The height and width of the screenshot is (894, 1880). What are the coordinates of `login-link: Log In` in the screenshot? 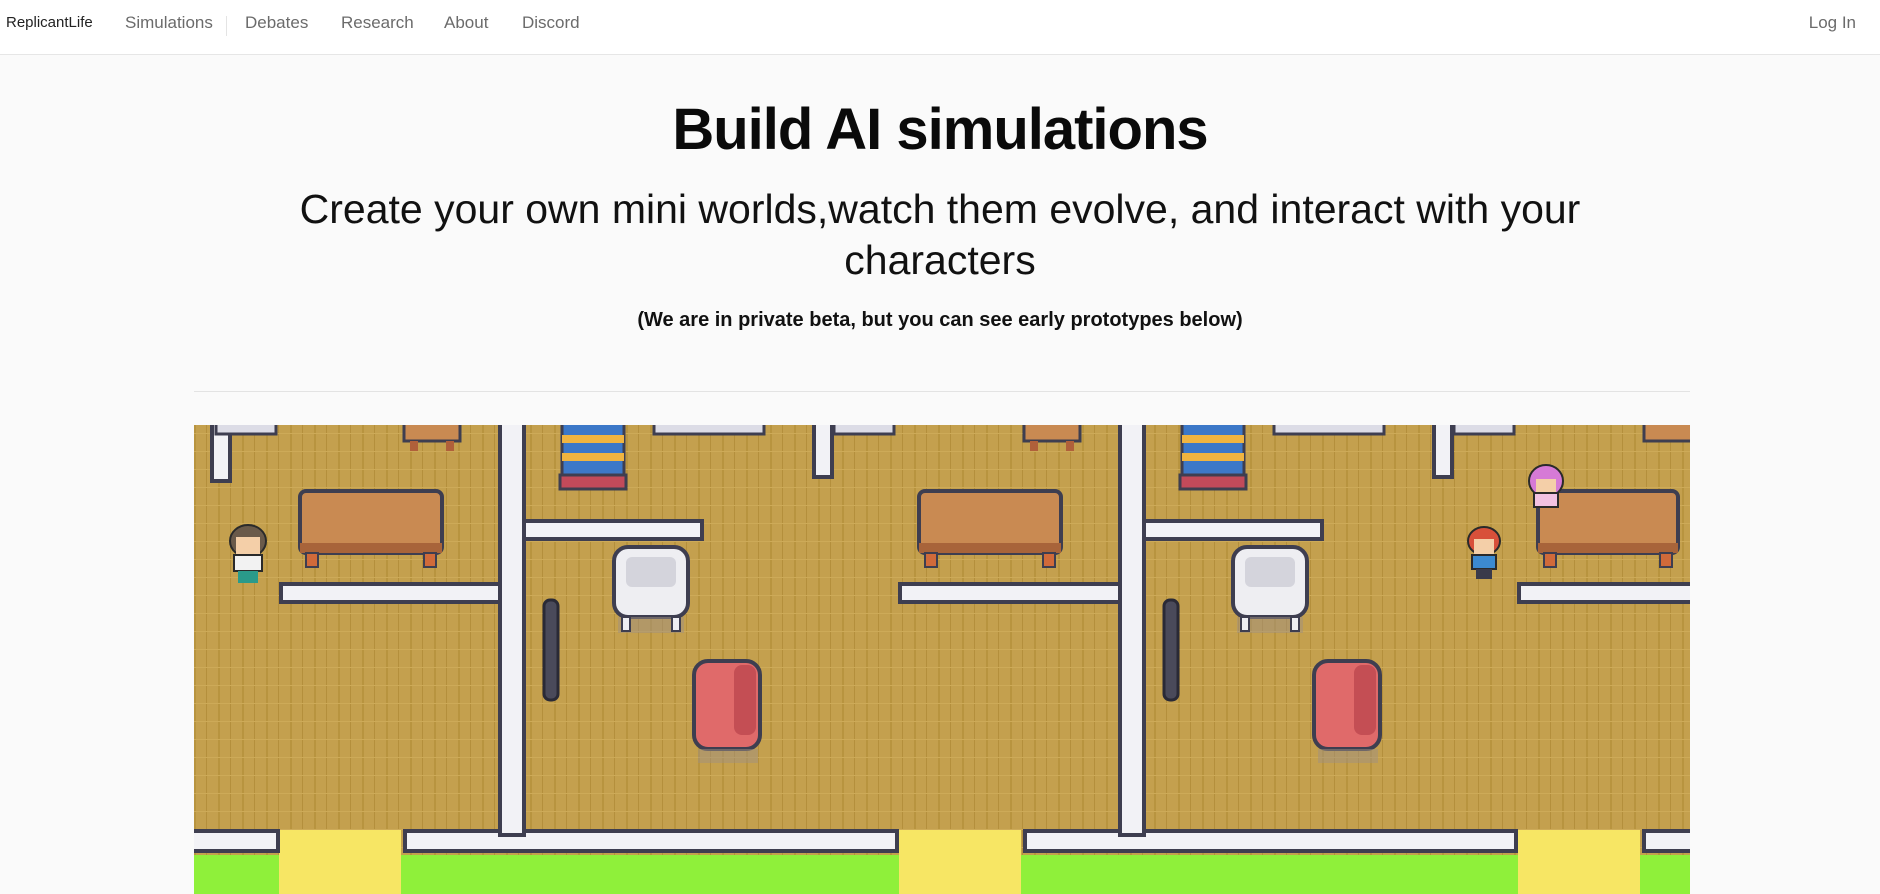 It's located at (1832, 23).